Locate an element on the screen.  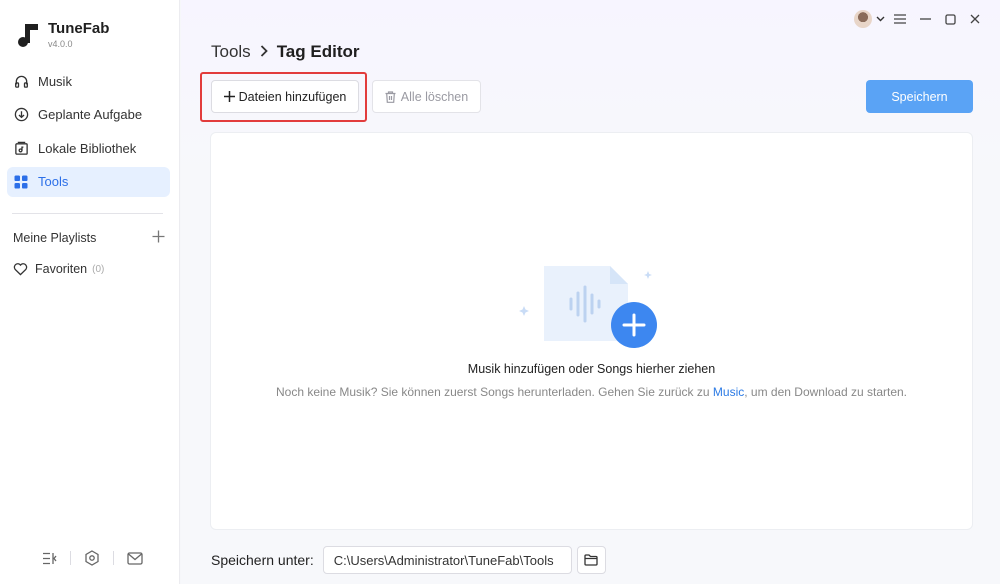
sidebar-item-label: Musik is located at coordinates (55, 81).